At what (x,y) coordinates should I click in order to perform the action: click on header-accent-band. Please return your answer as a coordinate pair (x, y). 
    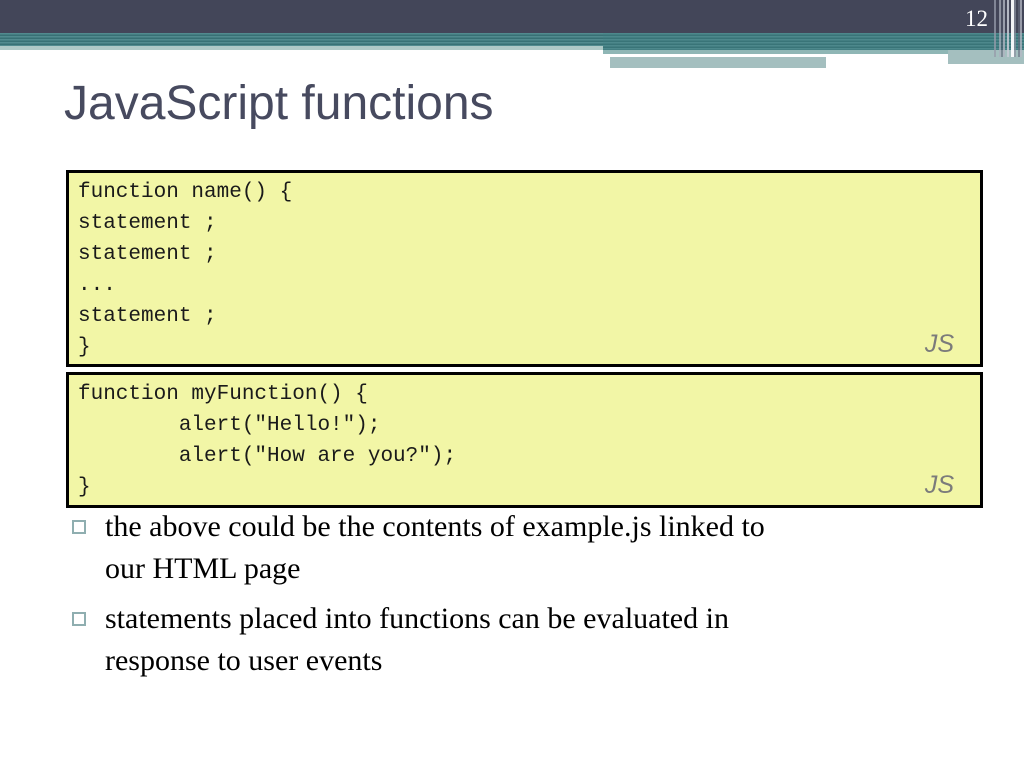
    Looking at the image, I should click on (718, 62).